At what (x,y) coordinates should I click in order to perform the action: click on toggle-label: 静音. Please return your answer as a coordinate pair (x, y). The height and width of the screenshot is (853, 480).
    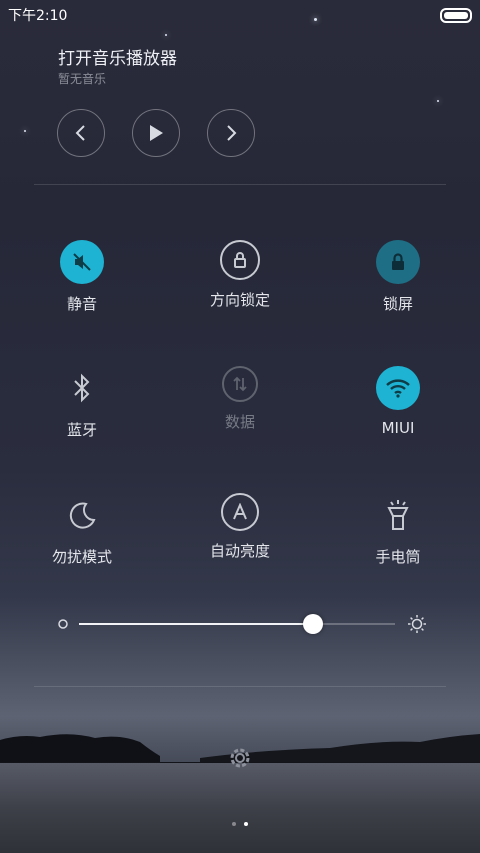
    Looking at the image, I should click on (81, 304).